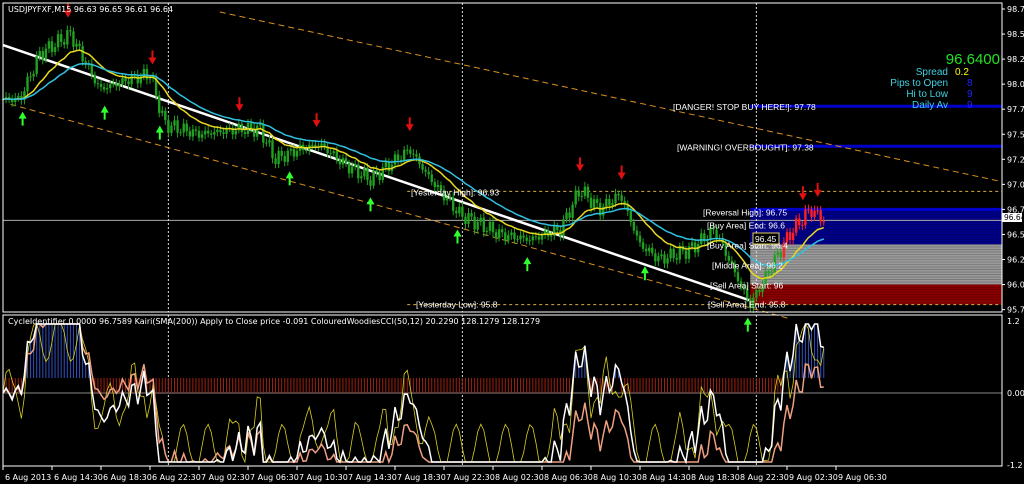 The height and width of the screenshot is (484, 1024). I want to click on level-label: [Middle Area]: 96.2, so click(747, 266).